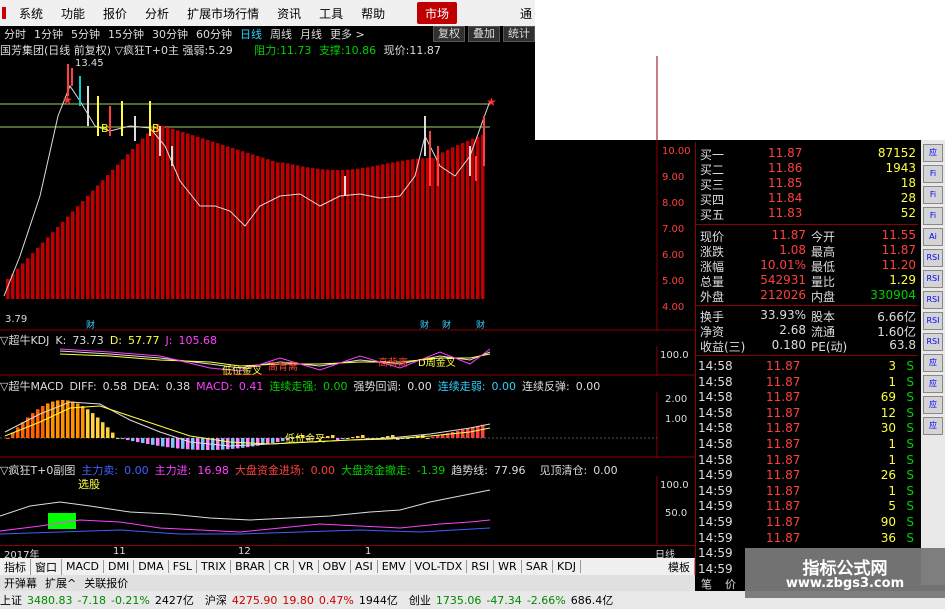 The width and height of the screenshot is (945, 609). Describe the element at coordinates (807, 214) in the screenshot. I see `bid-row: 买五 11.83 52` at that location.